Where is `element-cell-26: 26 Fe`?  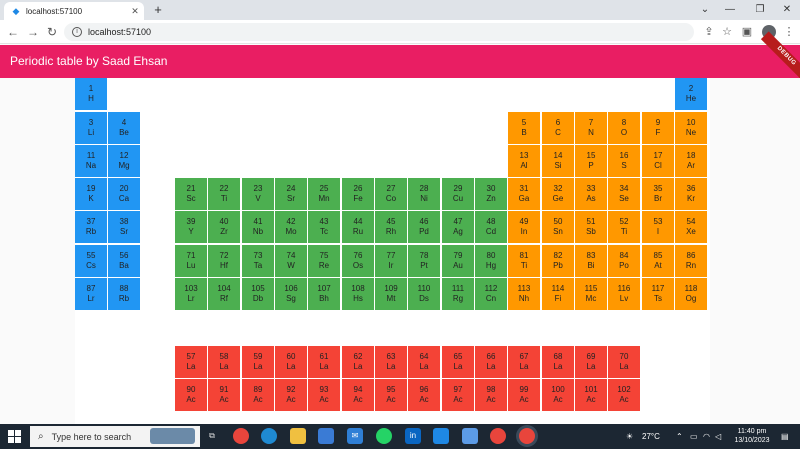 element-cell-26: 26 Fe is located at coordinates (358, 194).